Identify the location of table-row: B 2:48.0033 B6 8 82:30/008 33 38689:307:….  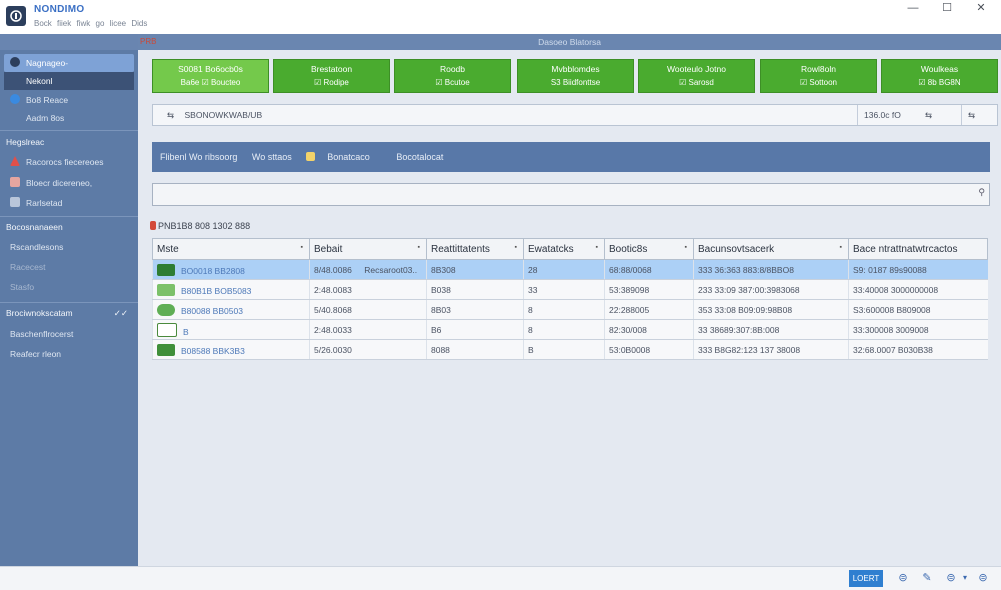
(570, 329).